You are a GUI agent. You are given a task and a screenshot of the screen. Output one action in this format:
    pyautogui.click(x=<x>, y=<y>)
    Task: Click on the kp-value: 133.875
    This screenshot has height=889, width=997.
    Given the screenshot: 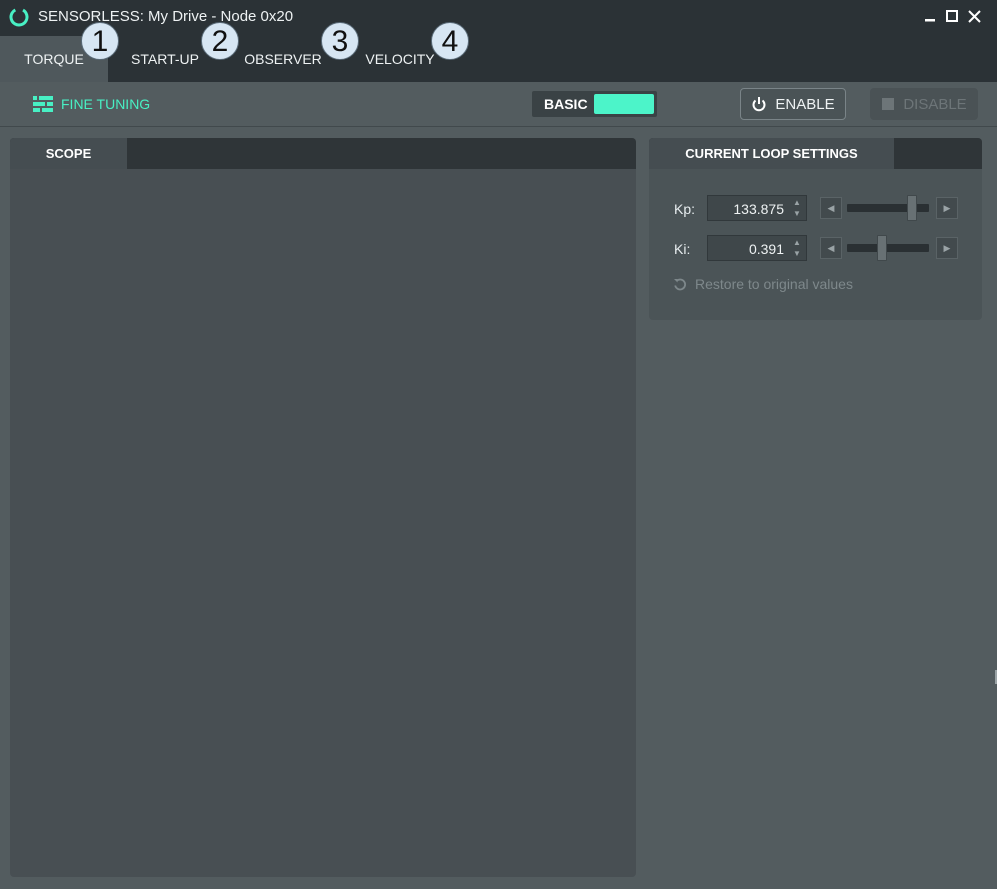 What is the action you would take?
    pyautogui.click(x=758, y=209)
    